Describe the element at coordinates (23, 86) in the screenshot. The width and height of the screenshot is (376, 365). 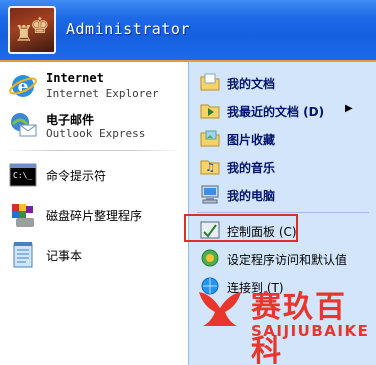
I see `internet-explorer-icon: e` at that location.